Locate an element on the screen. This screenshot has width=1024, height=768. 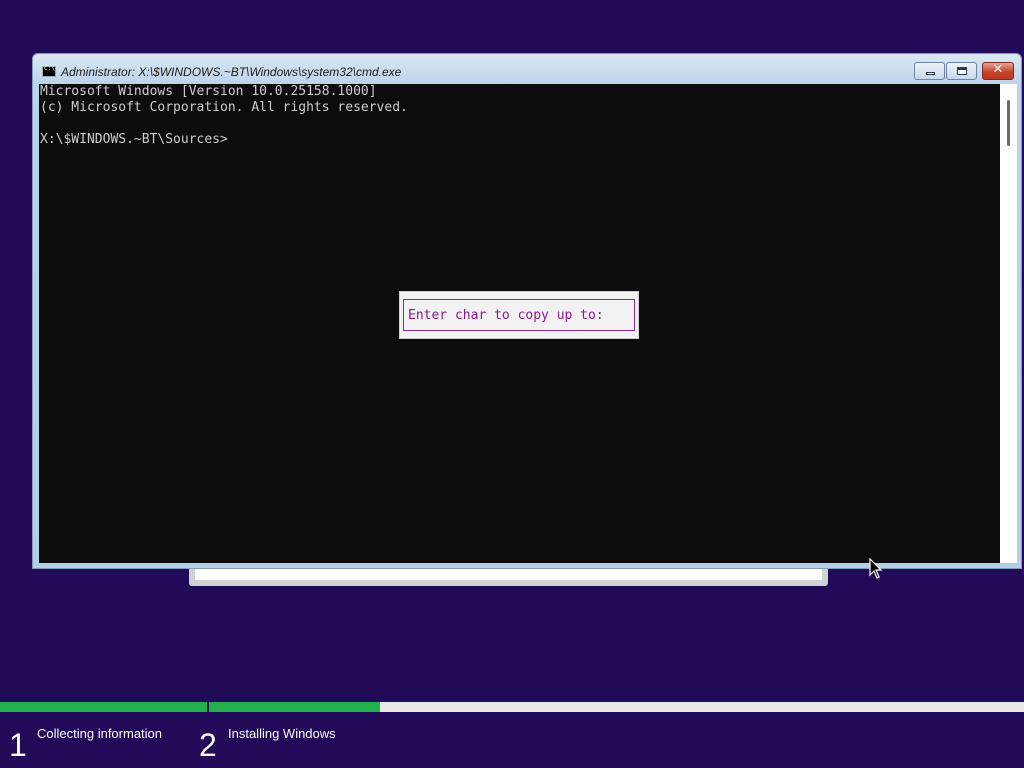
progress-segment-collecting is located at coordinates (103, 707).